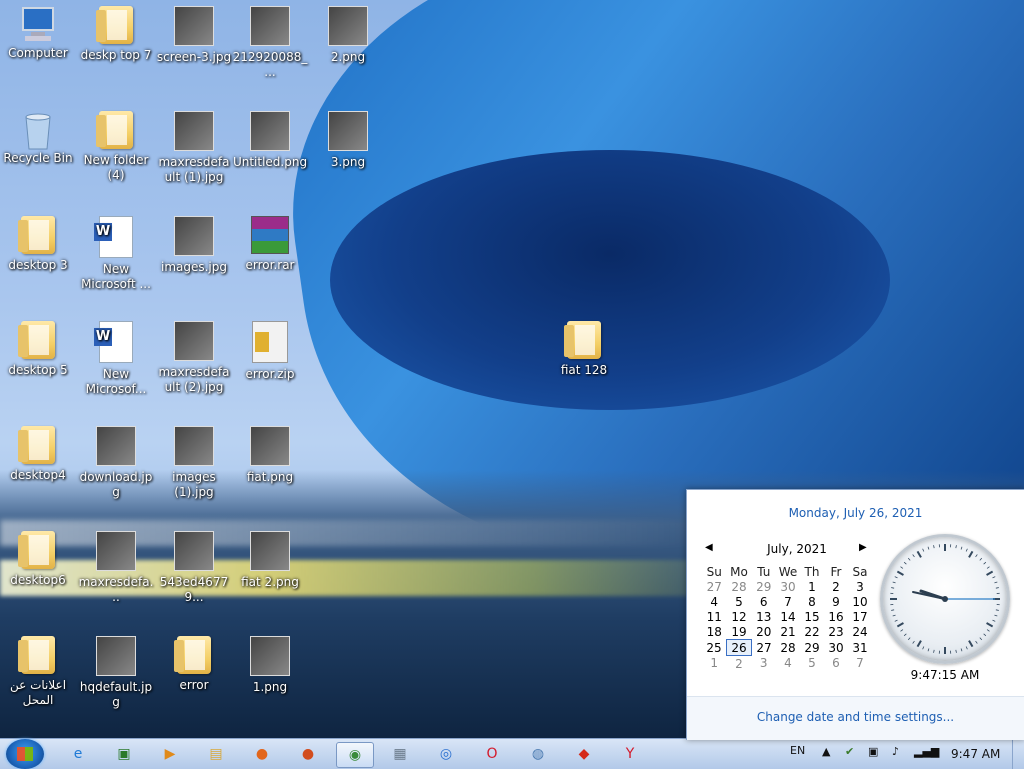 The height and width of the screenshot is (769, 1024). Describe the element at coordinates (584, 754) in the screenshot. I see `superman-icon: ◆` at that location.